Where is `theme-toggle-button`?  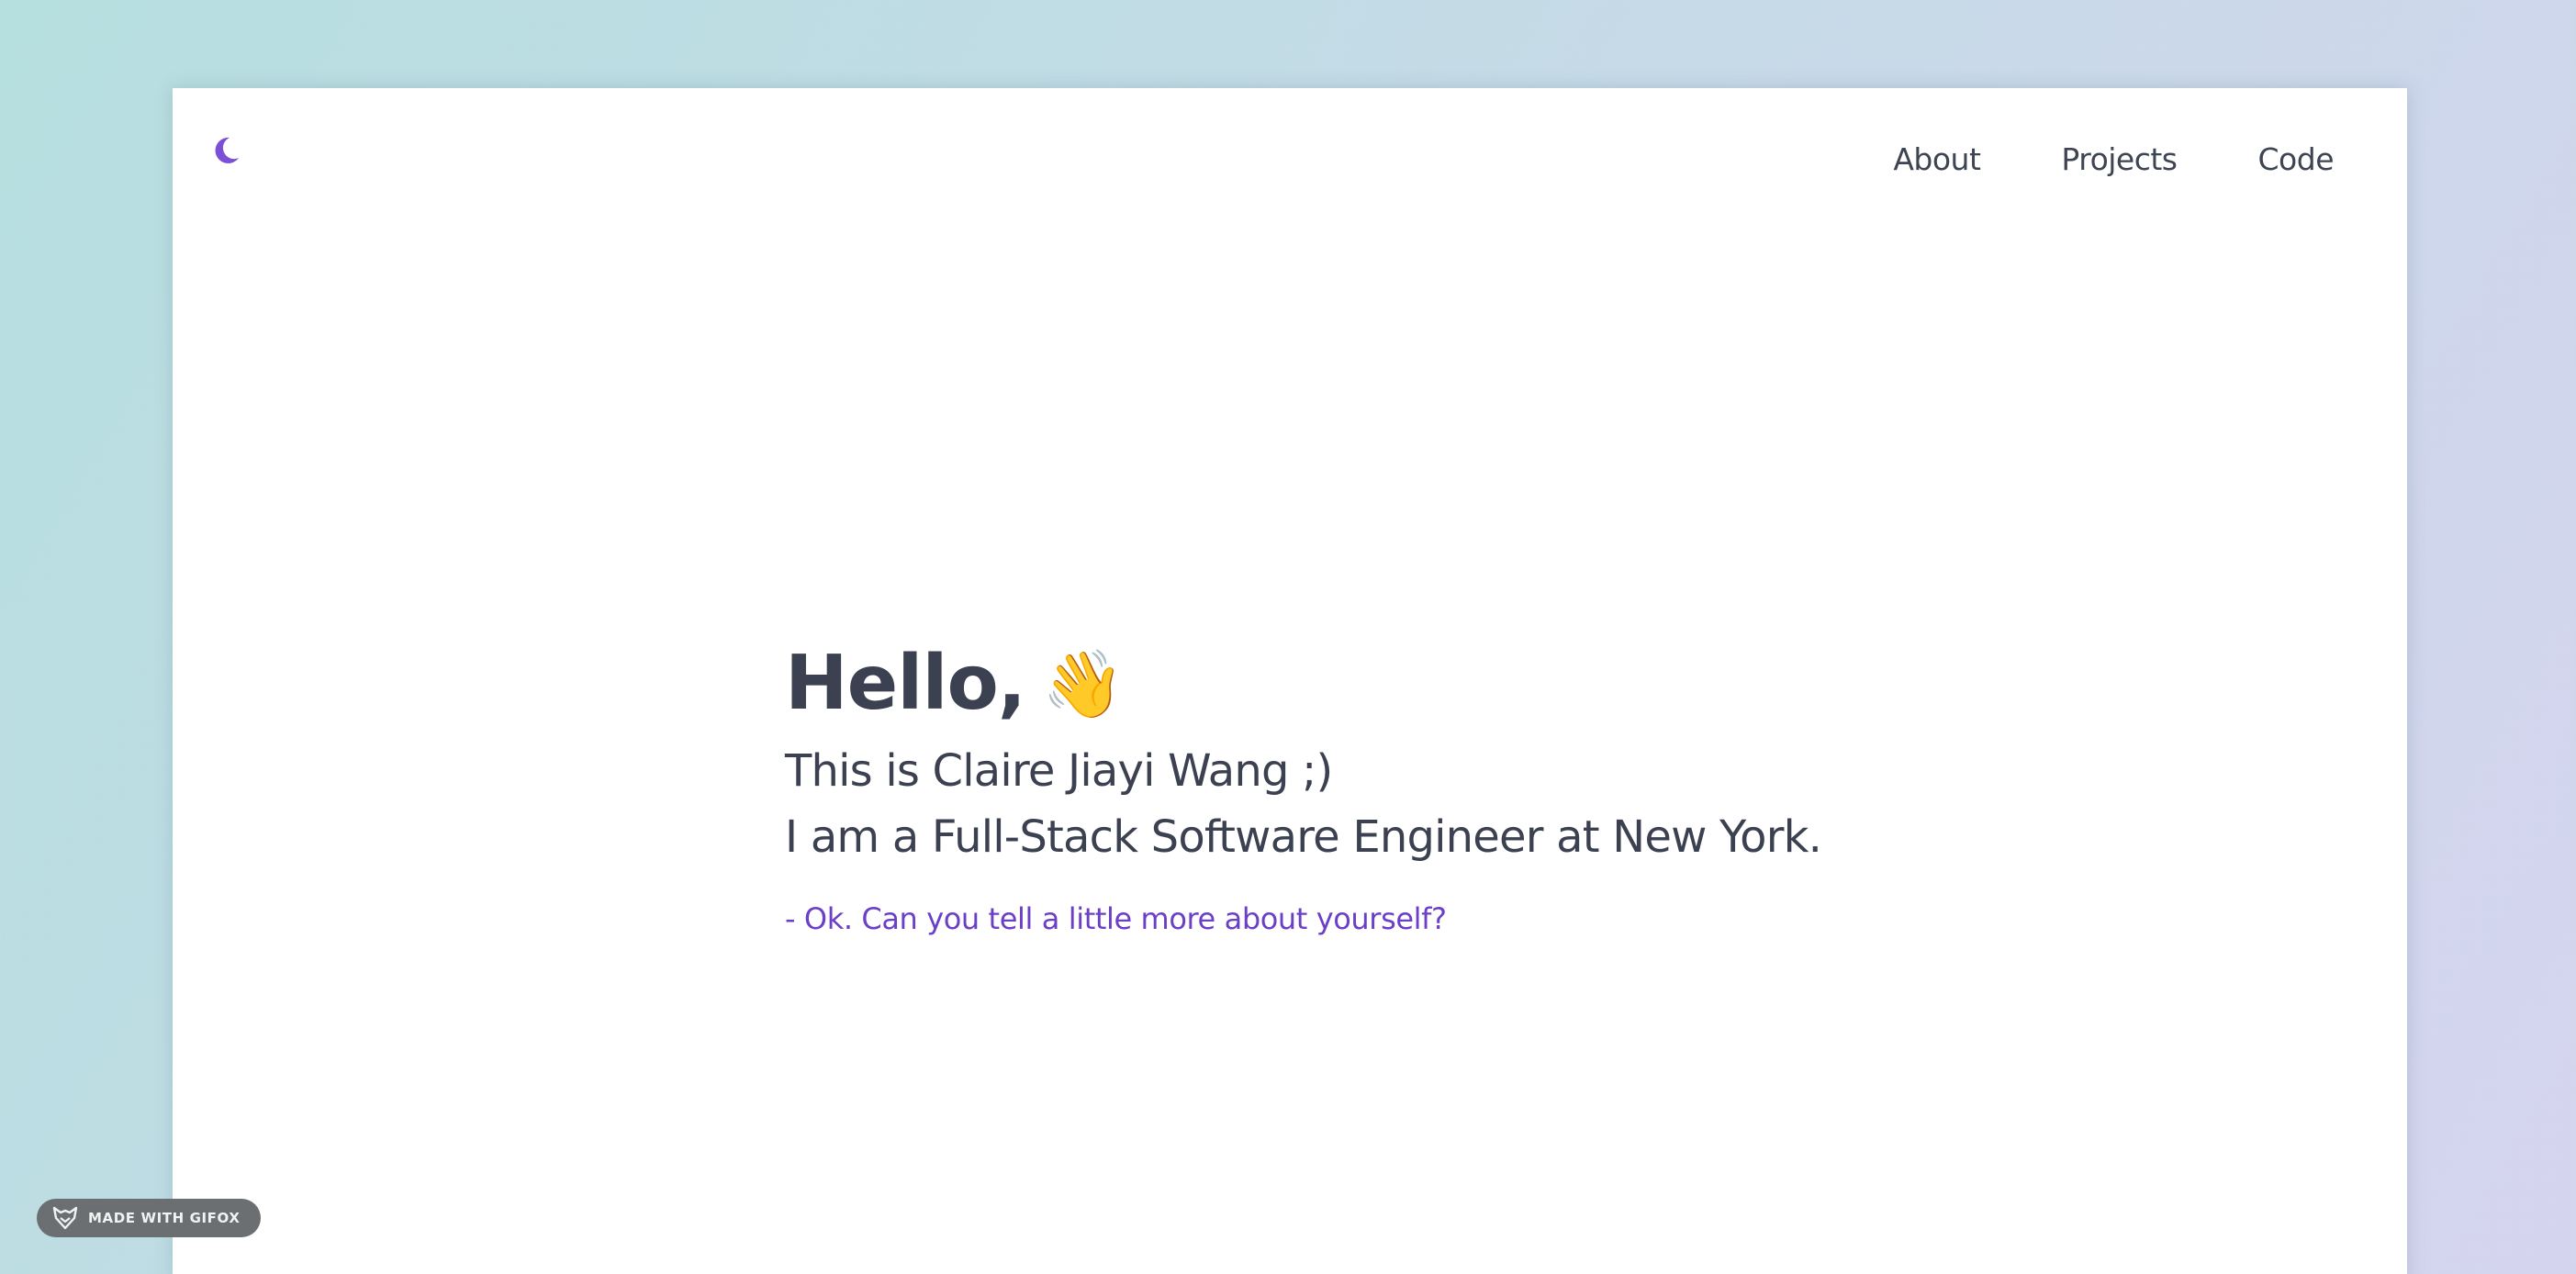
theme-toggle-button is located at coordinates (225, 150).